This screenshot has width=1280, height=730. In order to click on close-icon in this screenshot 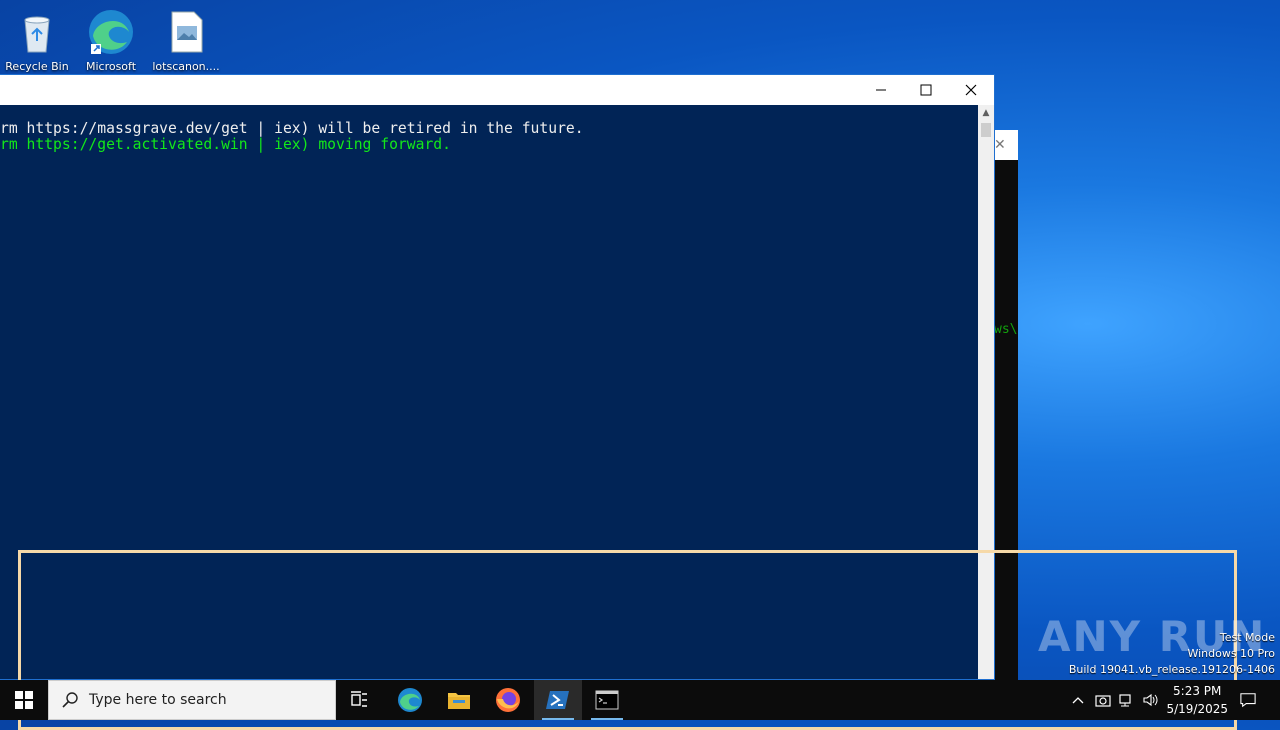, I will do `click(971, 90)`.